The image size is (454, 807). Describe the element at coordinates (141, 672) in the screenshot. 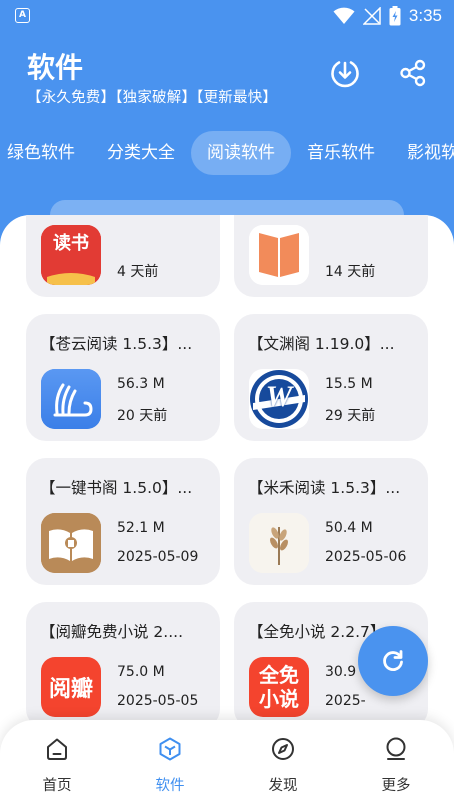

I see `app-size: 75.0 M` at that location.